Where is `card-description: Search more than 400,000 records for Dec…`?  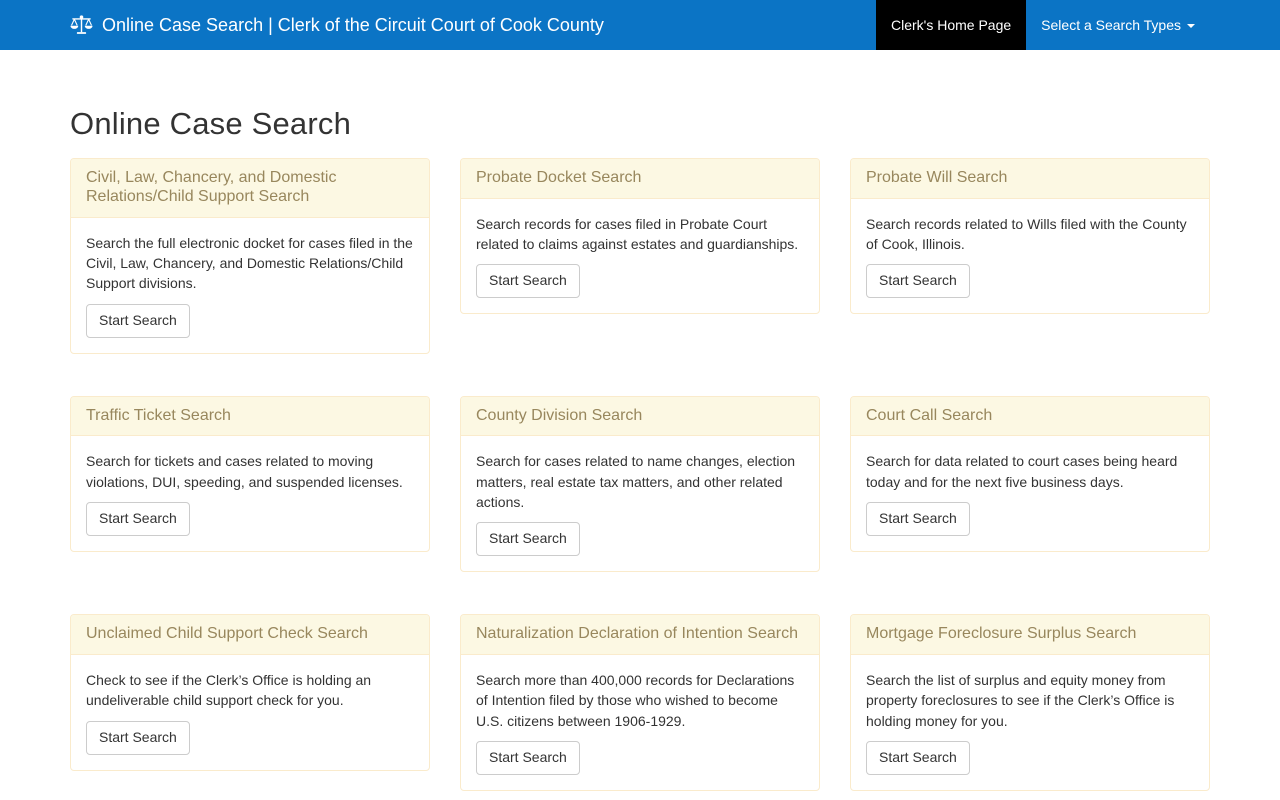 card-description: Search more than 400,000 records for Dec… is located at coordinates (635, 700).